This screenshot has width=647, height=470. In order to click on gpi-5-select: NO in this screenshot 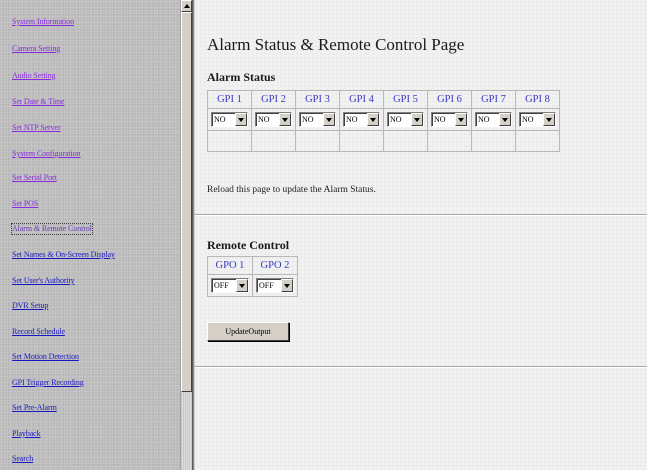, I will do `click(405, 119)`.